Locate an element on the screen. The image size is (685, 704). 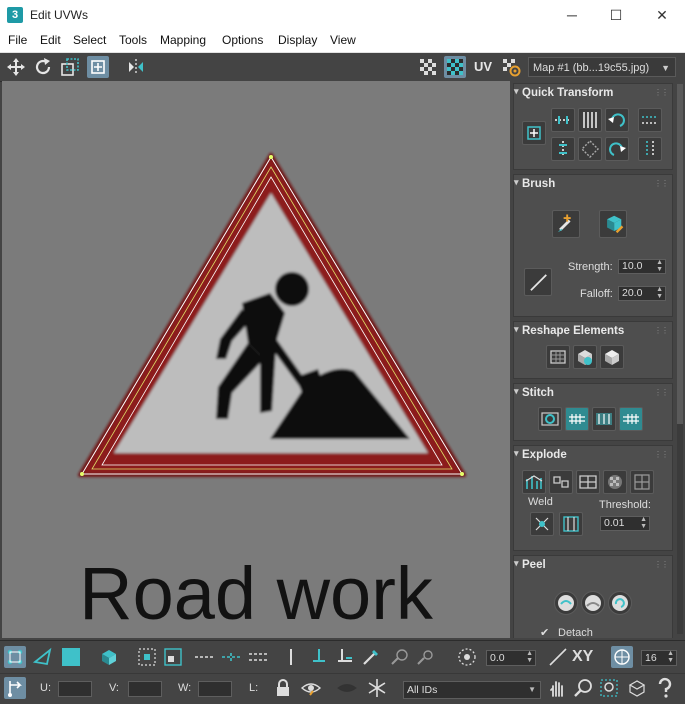
explode-title: Explode is located at coordinates (540, 454).